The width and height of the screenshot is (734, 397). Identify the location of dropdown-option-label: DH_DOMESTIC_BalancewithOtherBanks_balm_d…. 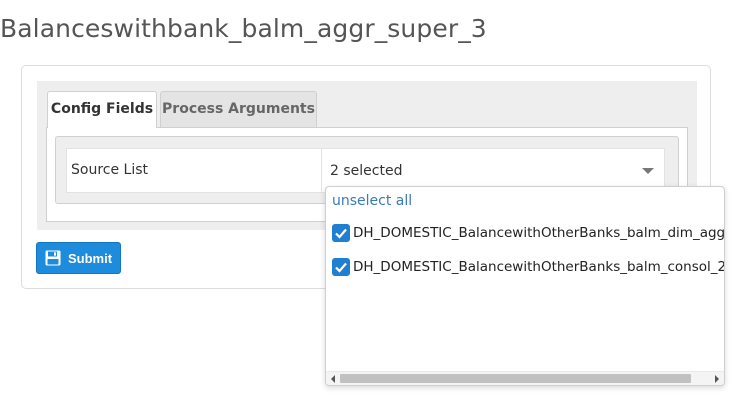
(539, 233).